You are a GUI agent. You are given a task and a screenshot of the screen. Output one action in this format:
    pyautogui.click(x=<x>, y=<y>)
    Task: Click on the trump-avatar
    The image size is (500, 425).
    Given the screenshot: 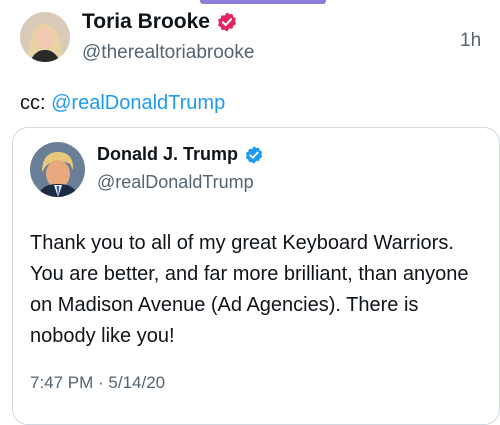 What is the action you would take?
    pyautogui.click(x=57, y=169)
    